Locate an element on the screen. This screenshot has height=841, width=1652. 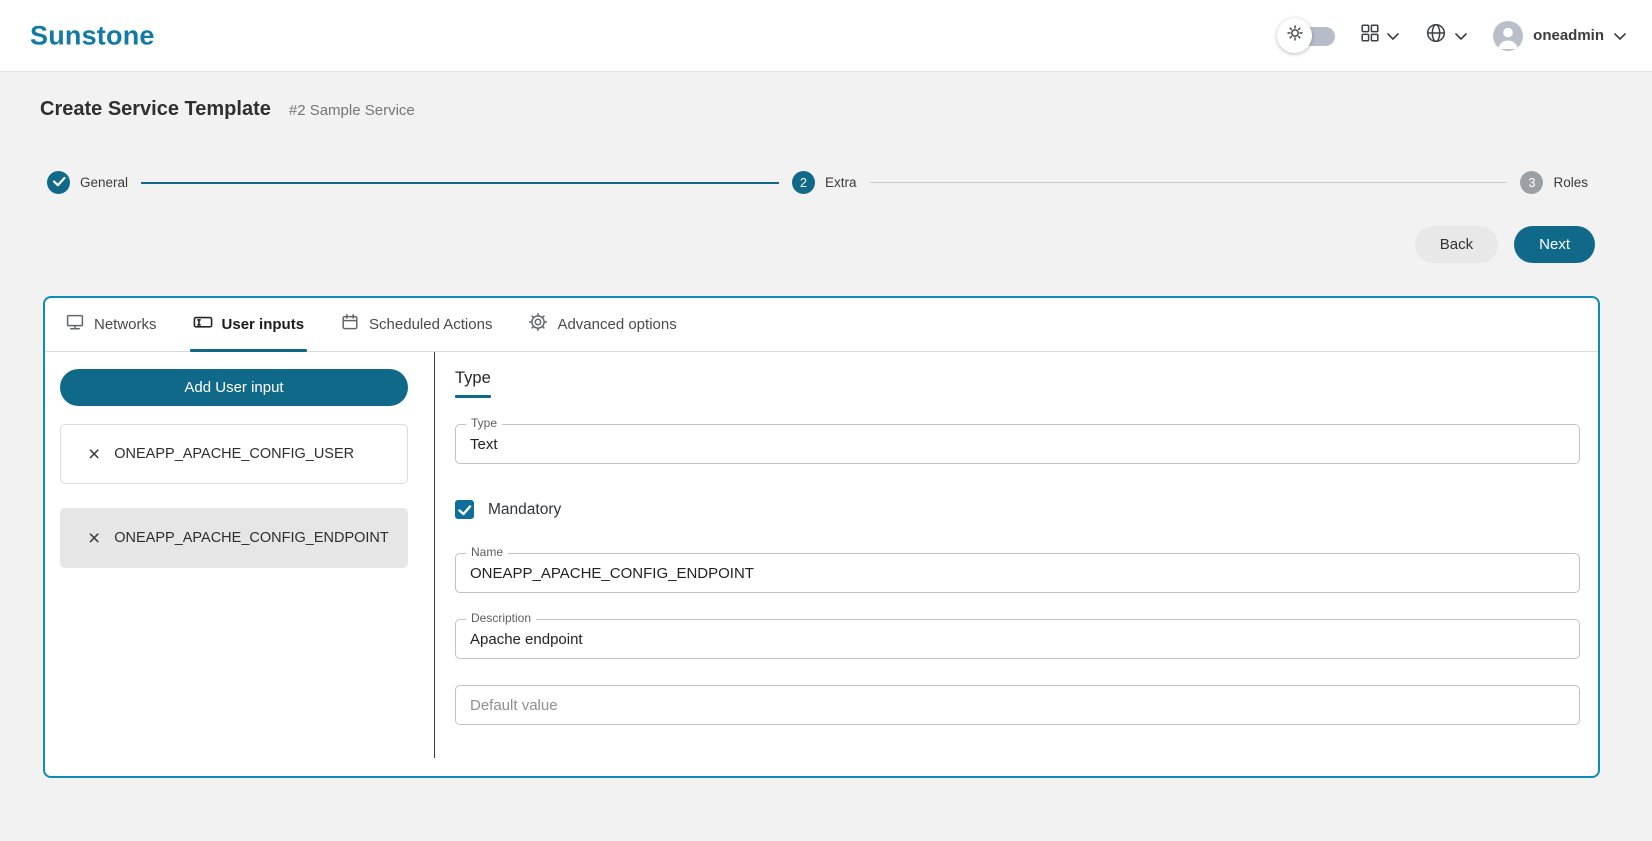
default-value-input is located at coordinates (1017, 705).